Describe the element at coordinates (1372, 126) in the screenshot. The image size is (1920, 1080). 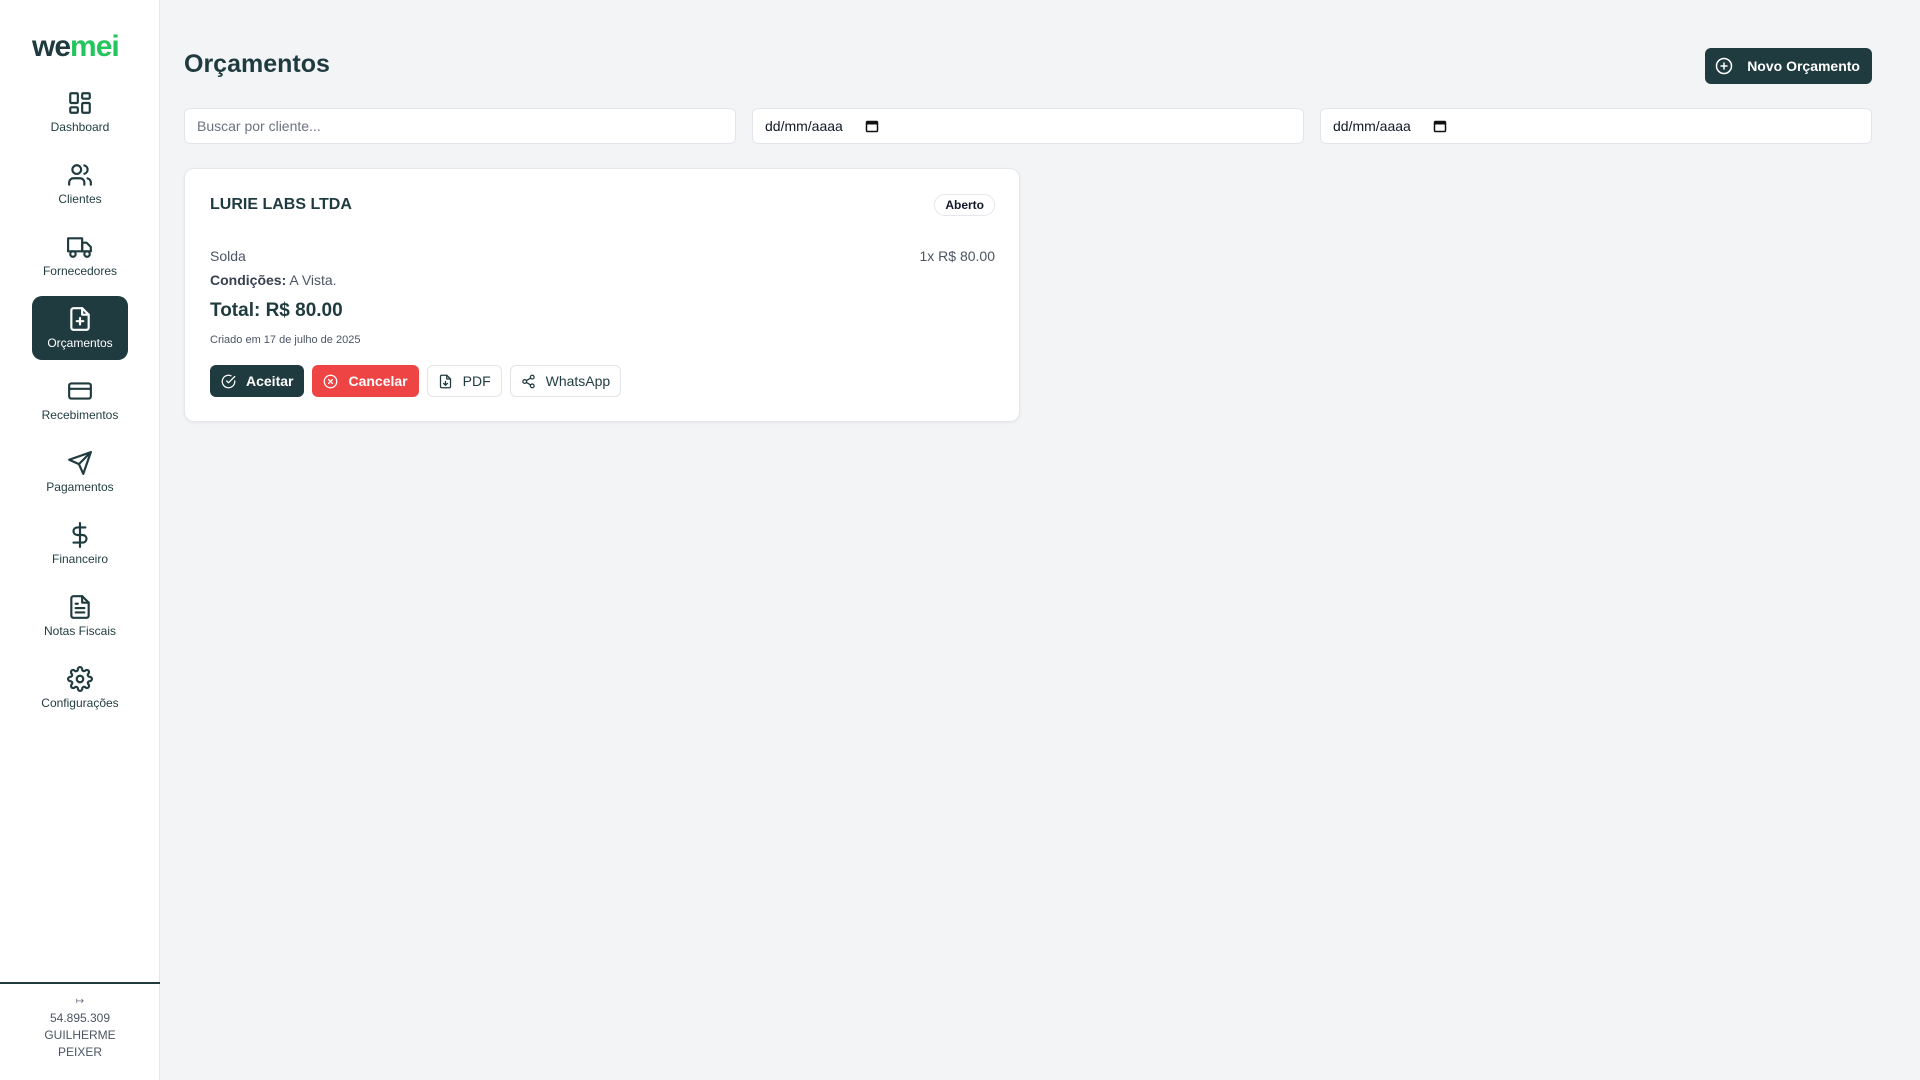
I see `date-to-value: dd/mm/aaaa` at that location.